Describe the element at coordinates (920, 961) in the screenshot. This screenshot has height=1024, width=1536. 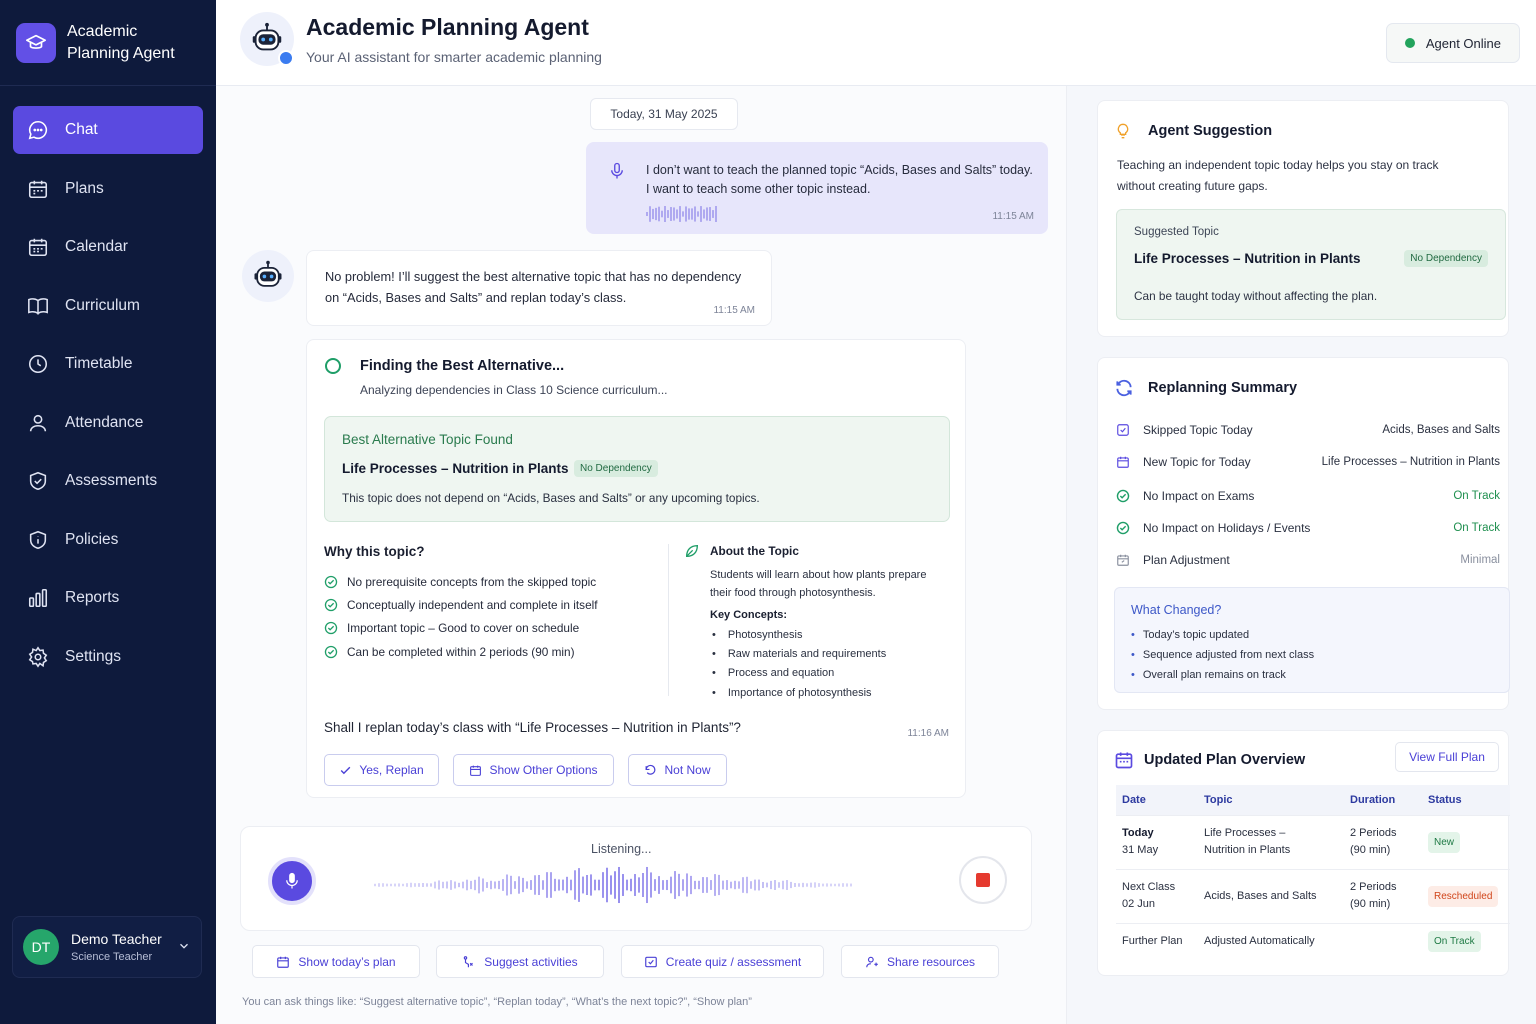
I see `share-resources-button: Share resources` at that location.